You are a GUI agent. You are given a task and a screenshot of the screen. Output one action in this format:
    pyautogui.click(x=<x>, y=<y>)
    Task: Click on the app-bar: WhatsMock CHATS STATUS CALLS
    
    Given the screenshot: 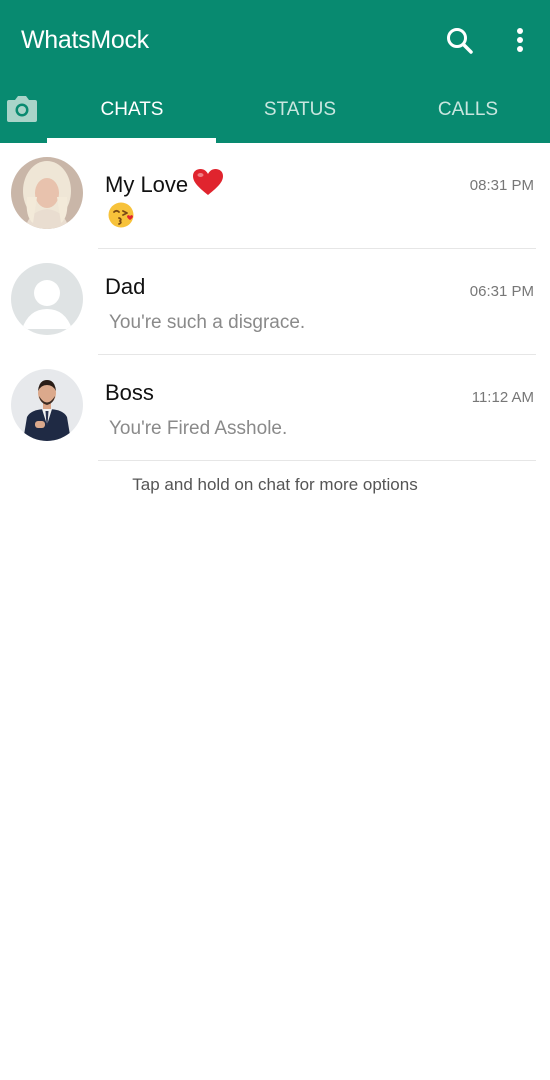 What is the action you would take?
    pyautogui.click(x=275, y=71)
    